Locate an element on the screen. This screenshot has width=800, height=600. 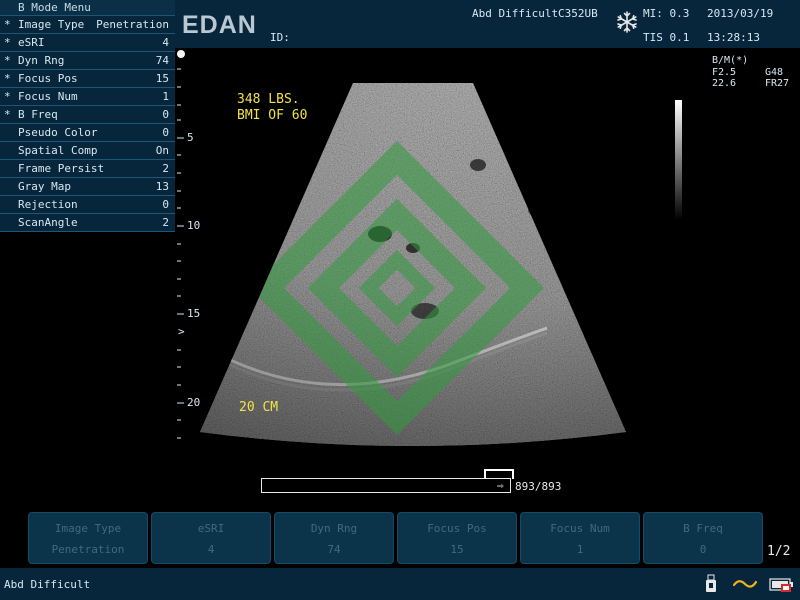
depth-label: 10 is located at coordinates (194, 225).